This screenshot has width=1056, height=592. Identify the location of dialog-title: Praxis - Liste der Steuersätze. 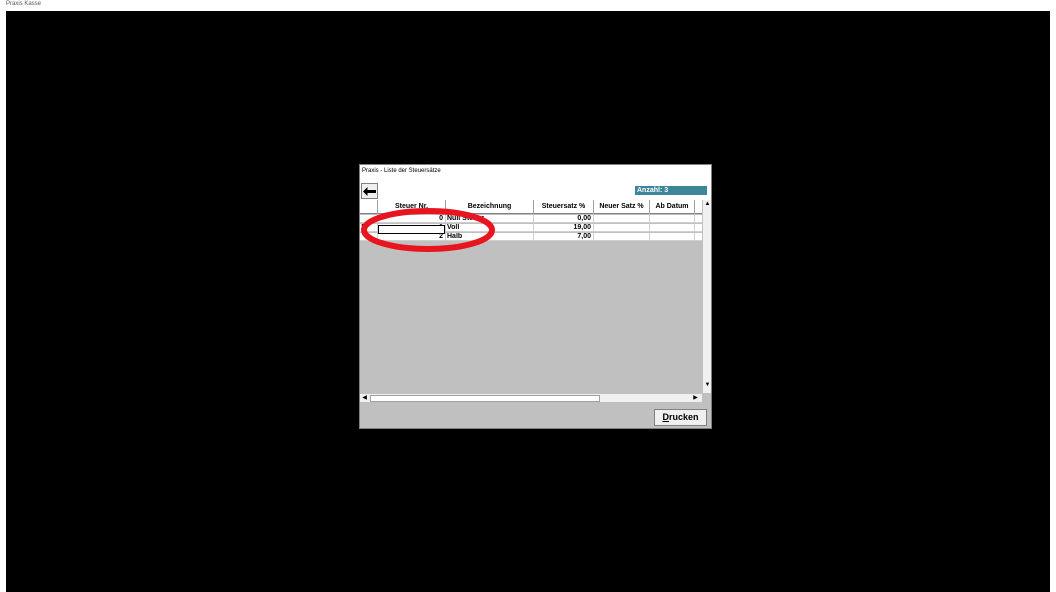
(401, 171).